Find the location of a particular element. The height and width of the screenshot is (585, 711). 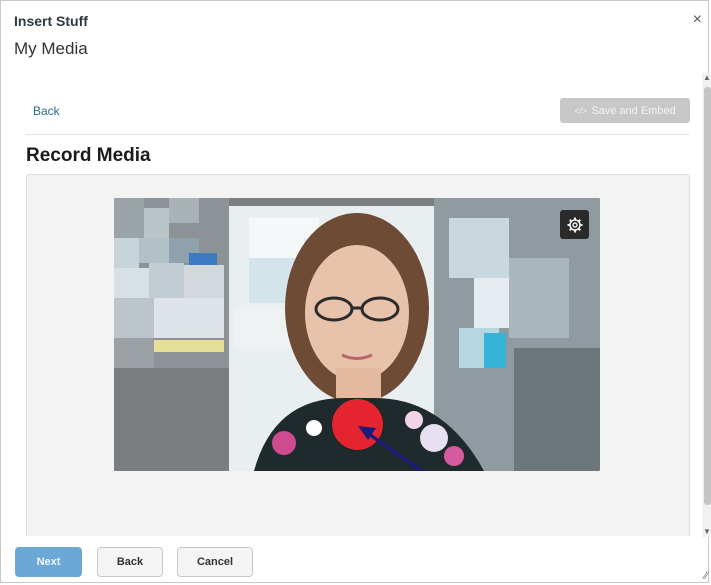

dialog-subtitle: My Media is located at coordinates (51, 48).